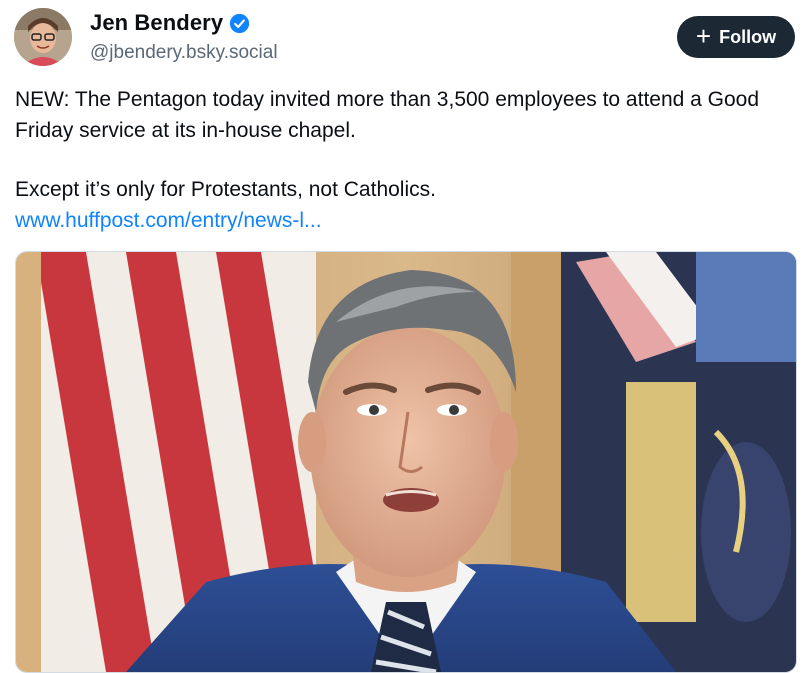 This screenshot has width=803, height=673. I want to click on plus-icon: +, so click(703, 35).